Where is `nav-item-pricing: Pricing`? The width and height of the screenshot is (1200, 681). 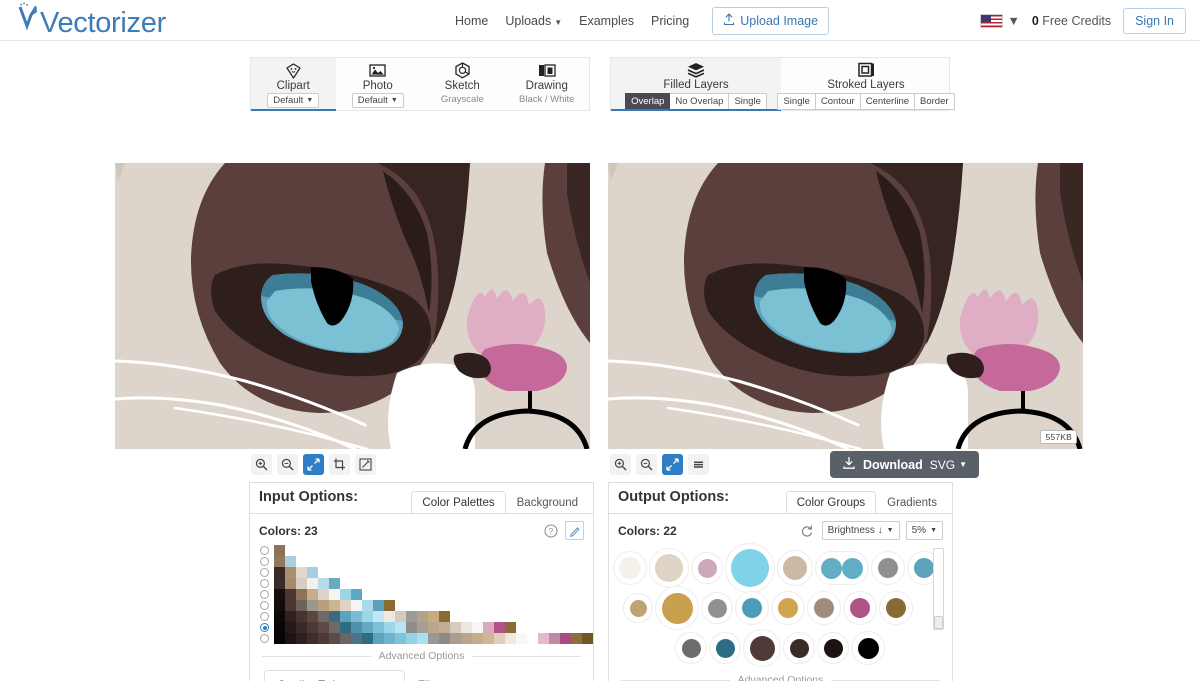 nav-item-pricing: Pricing is located at coordinates (670, 21).